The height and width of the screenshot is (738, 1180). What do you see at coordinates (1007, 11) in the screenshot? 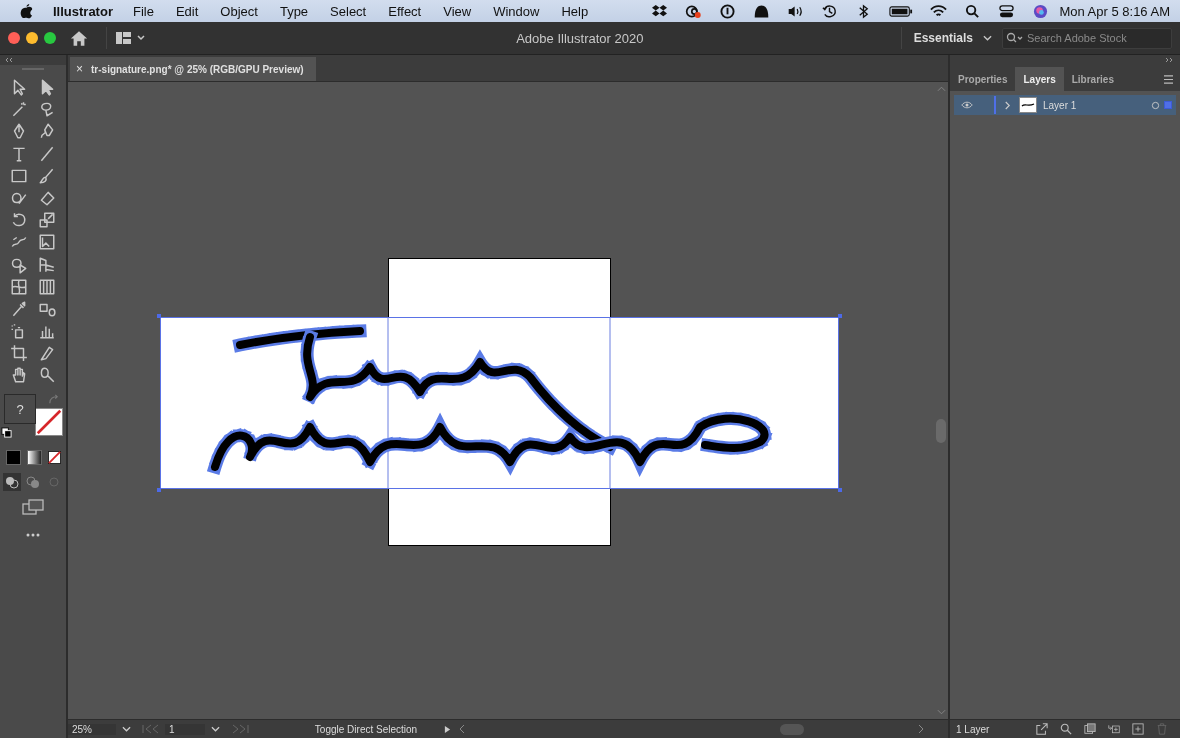
I see `control-center-icon` at bounding box center [1007, 11].